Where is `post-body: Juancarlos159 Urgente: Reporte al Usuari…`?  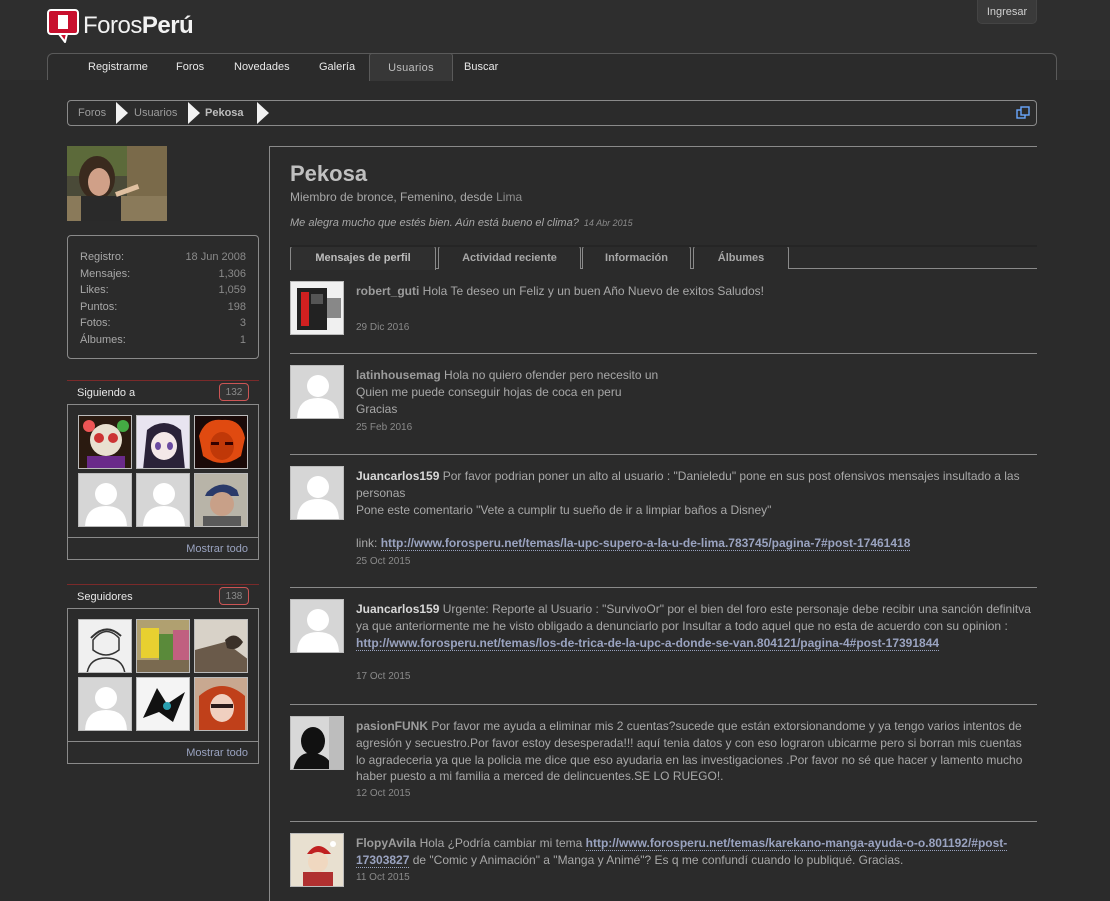
post-body: Juancarlos159 Urgente: Reporte al Usuari… is located at coordinates (695, 626).